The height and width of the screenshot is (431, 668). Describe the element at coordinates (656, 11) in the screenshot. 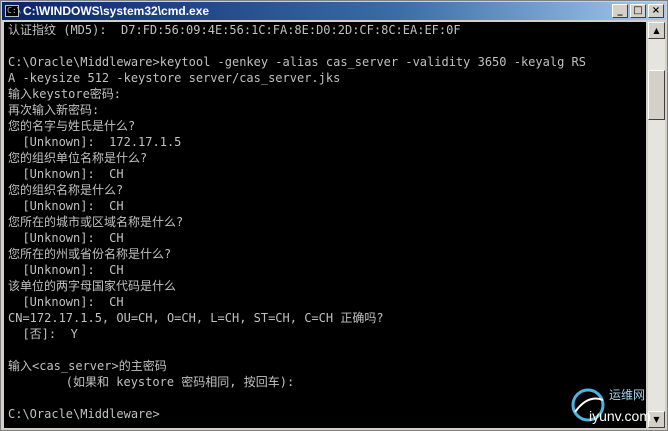

I see `close-button: ×` at that location.